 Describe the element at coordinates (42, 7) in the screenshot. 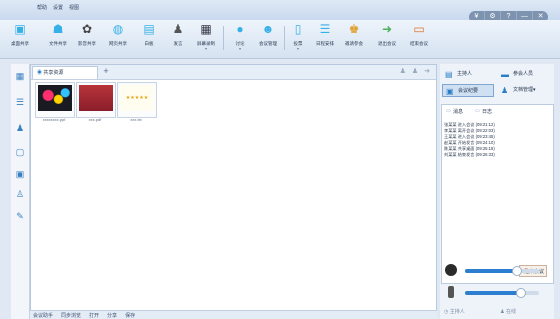

I see `menu-item-help: 帮助` at that location.